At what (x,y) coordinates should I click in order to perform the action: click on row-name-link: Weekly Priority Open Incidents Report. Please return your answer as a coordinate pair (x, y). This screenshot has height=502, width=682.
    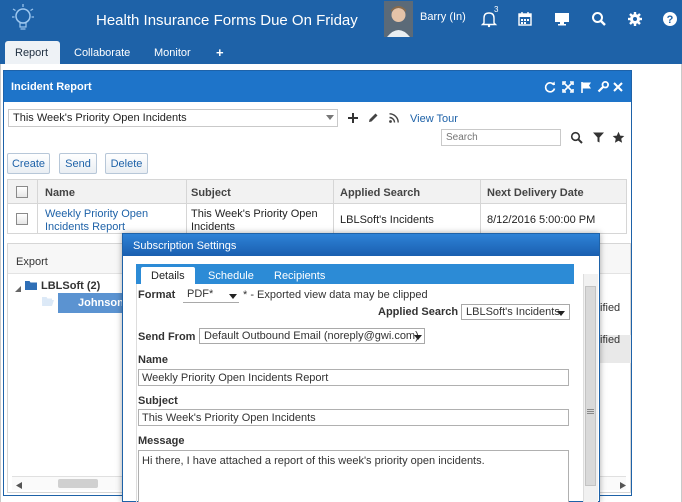
    Looking at the image, I should click on (114, 221).